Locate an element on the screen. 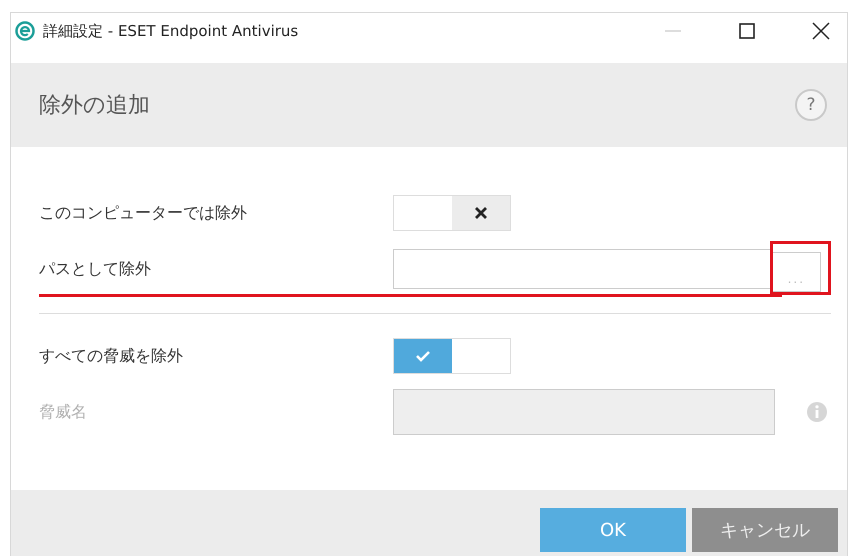  close-icon is located at coordinates (821, 31).